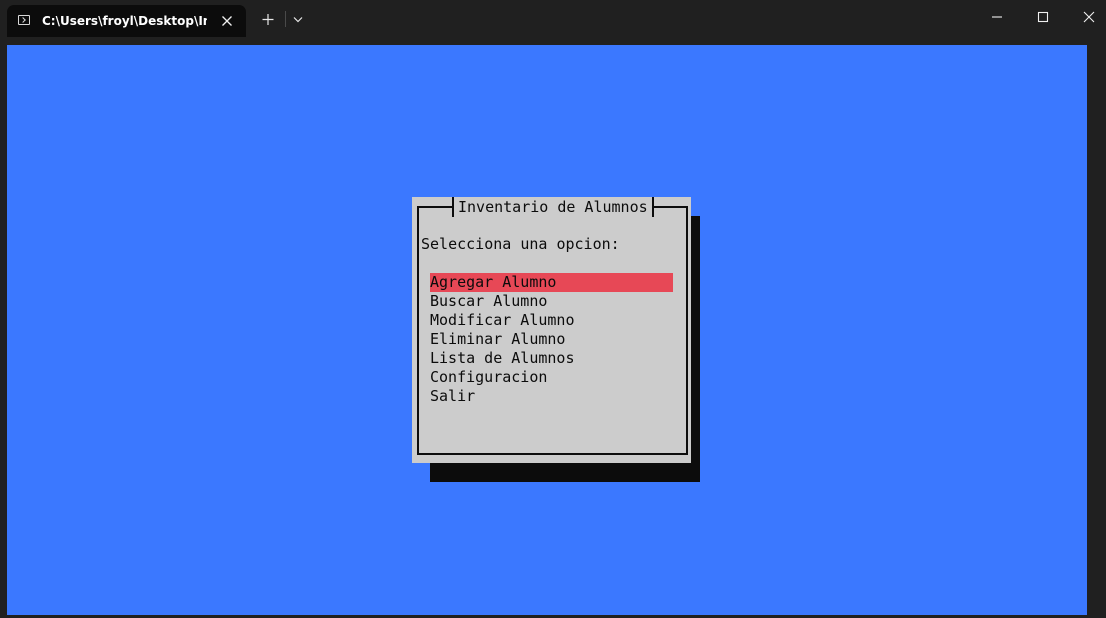 The height and width of the screenshot is (618, 1106). Describe the element at coordinates (553, 207) in the screenshot. I see `dialog-title: Inventario de Alumnos` at that location.